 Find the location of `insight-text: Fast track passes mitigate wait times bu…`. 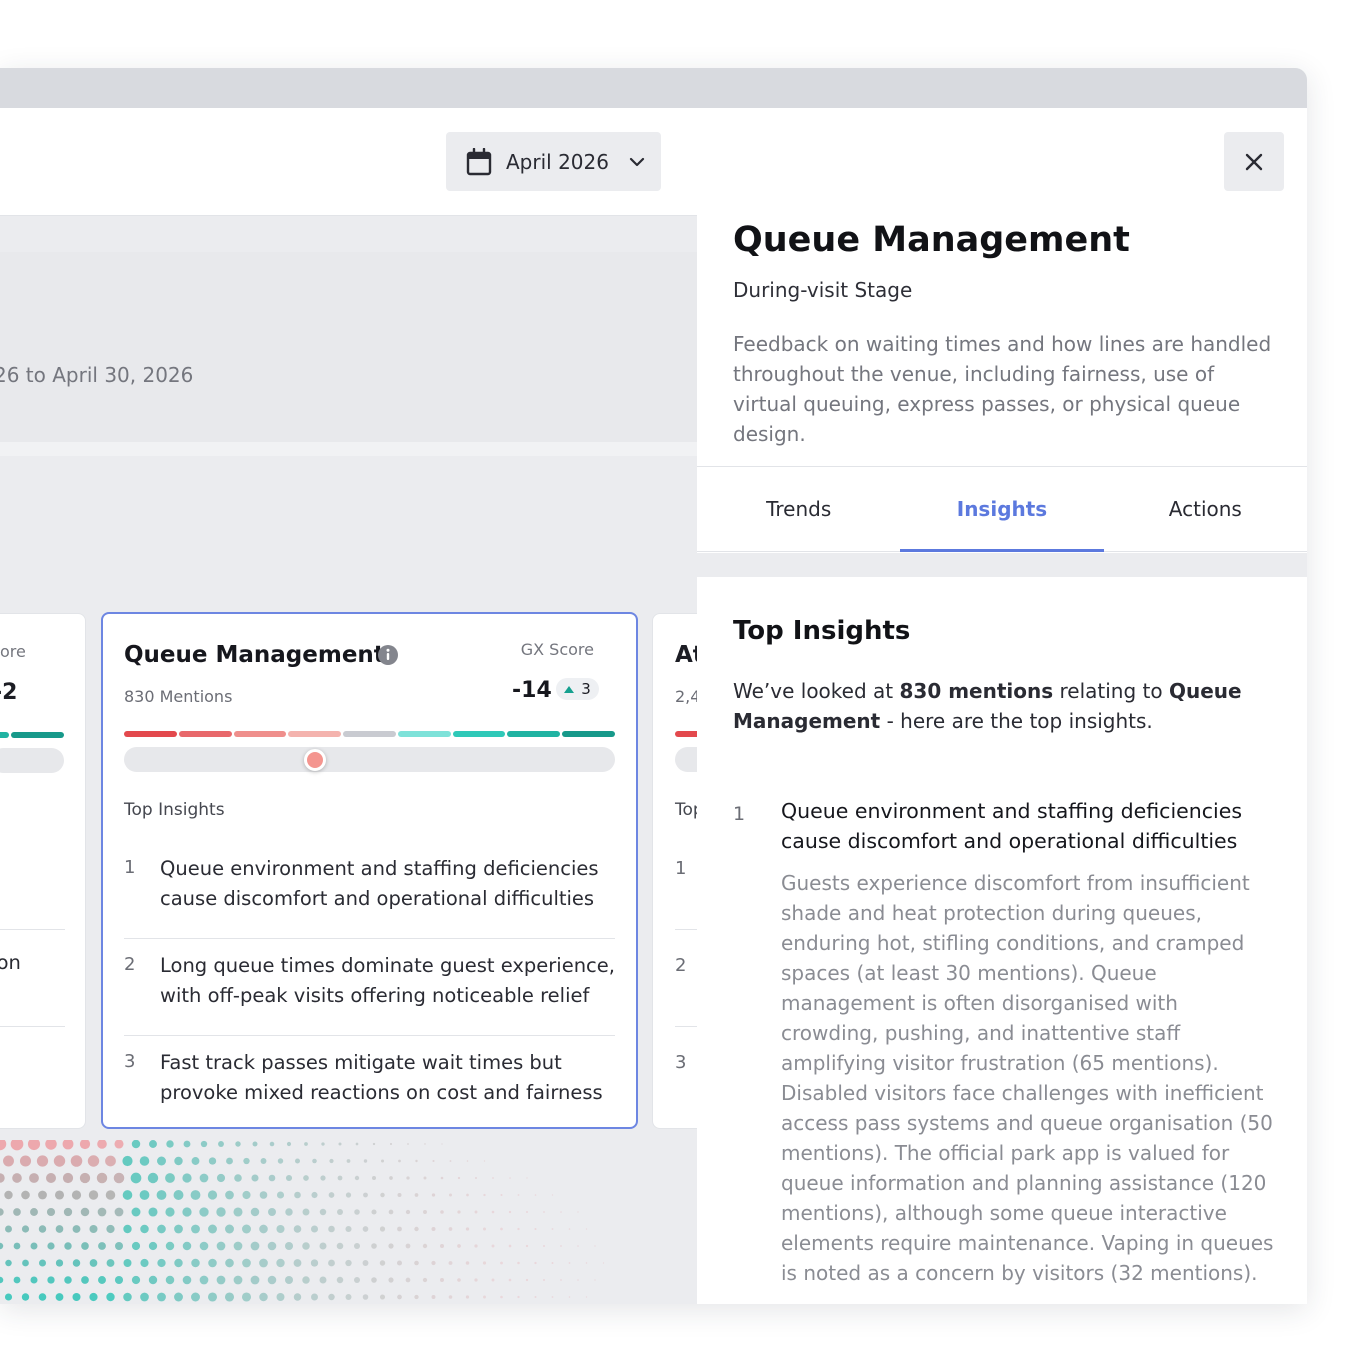

insight-text: Fast track passes mitigate wait times bu… is located at coordinates (381, 1077).